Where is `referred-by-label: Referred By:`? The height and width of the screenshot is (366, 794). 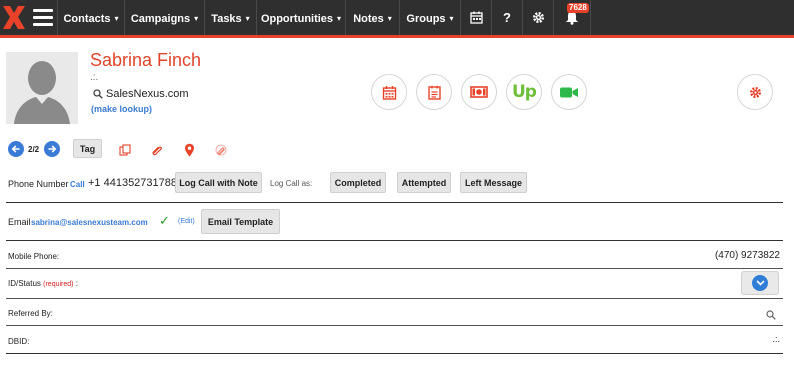
referred-by-label: Referred By: is located at coordinates (30, 313).